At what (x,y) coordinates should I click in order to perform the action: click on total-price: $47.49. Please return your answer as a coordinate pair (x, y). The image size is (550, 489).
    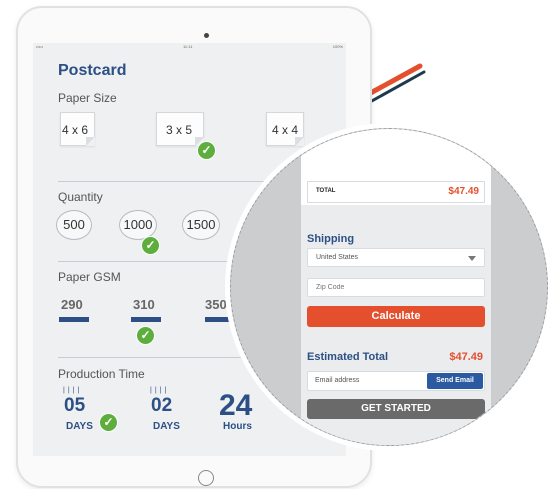
    Looking at the image, I should click on (463, 191).